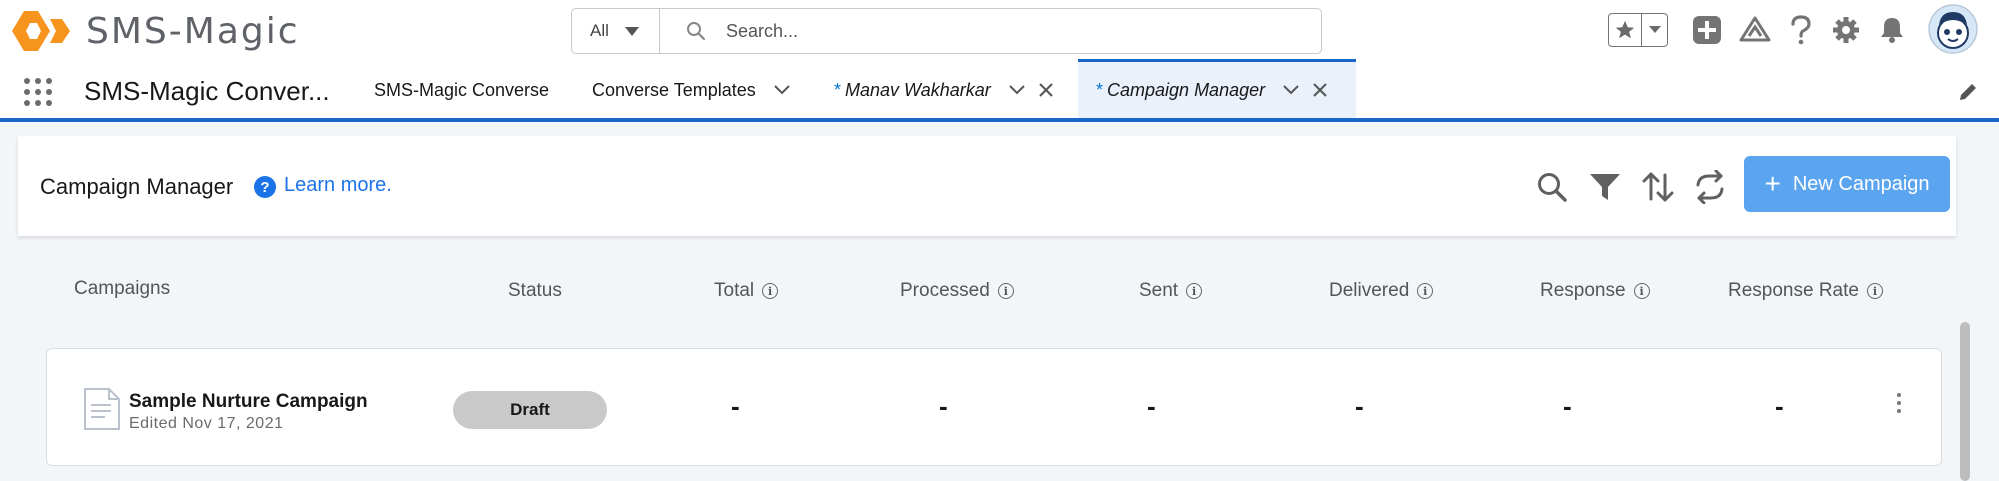 The width and height of the screenshot is (1999, 481). I want to click on star-icon, so click(1625, 30).